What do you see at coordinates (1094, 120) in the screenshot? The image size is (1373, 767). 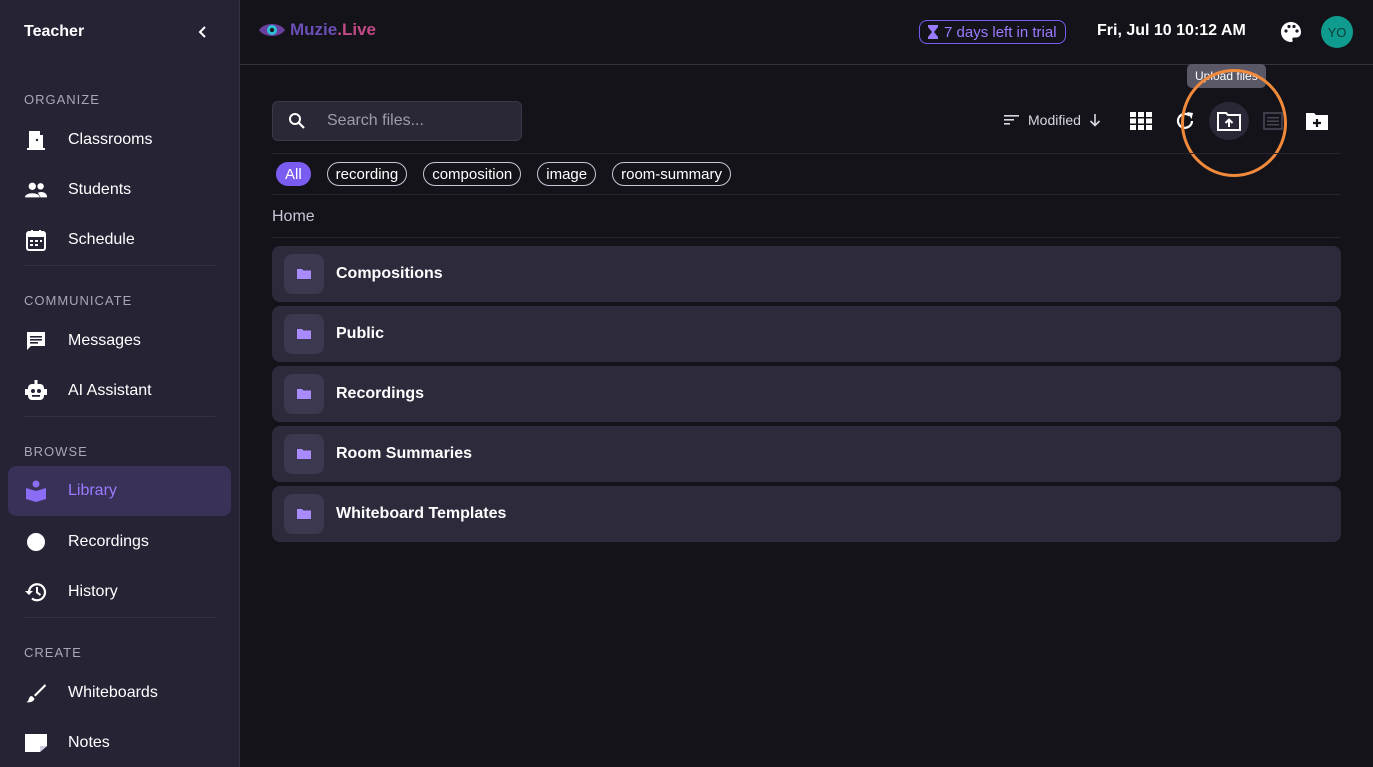 I see `arrow-down-icon` at bounding box center [1094, 120].